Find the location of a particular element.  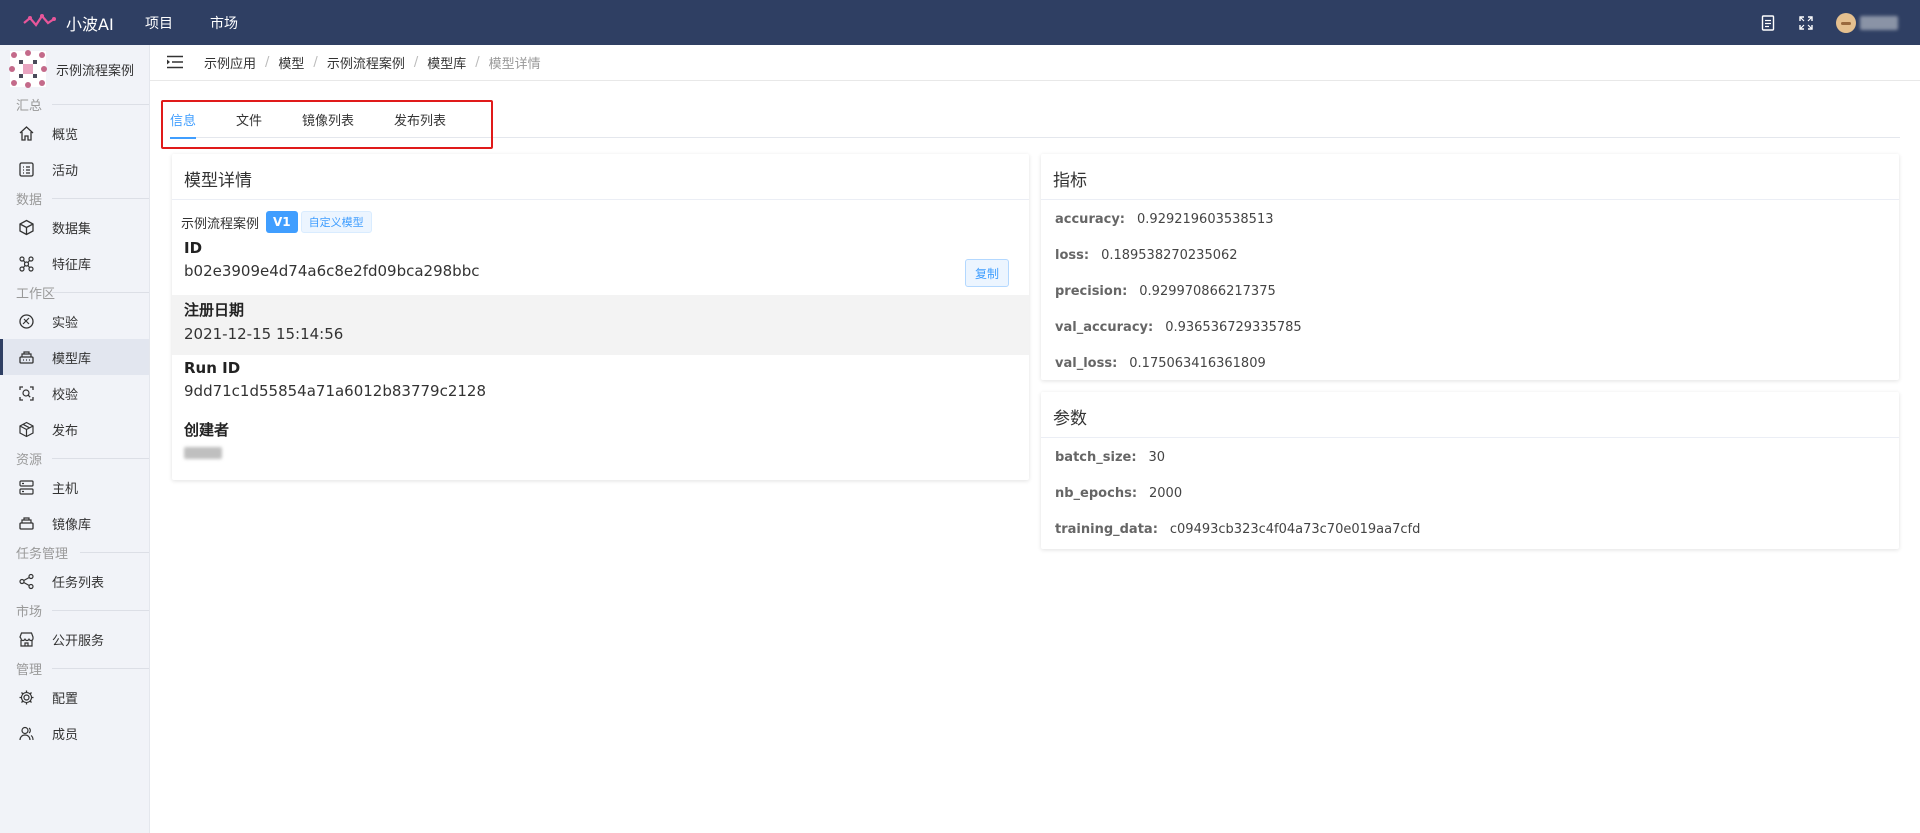

sidebar-item-publish: 发布 is located at coordinates (74, 429).